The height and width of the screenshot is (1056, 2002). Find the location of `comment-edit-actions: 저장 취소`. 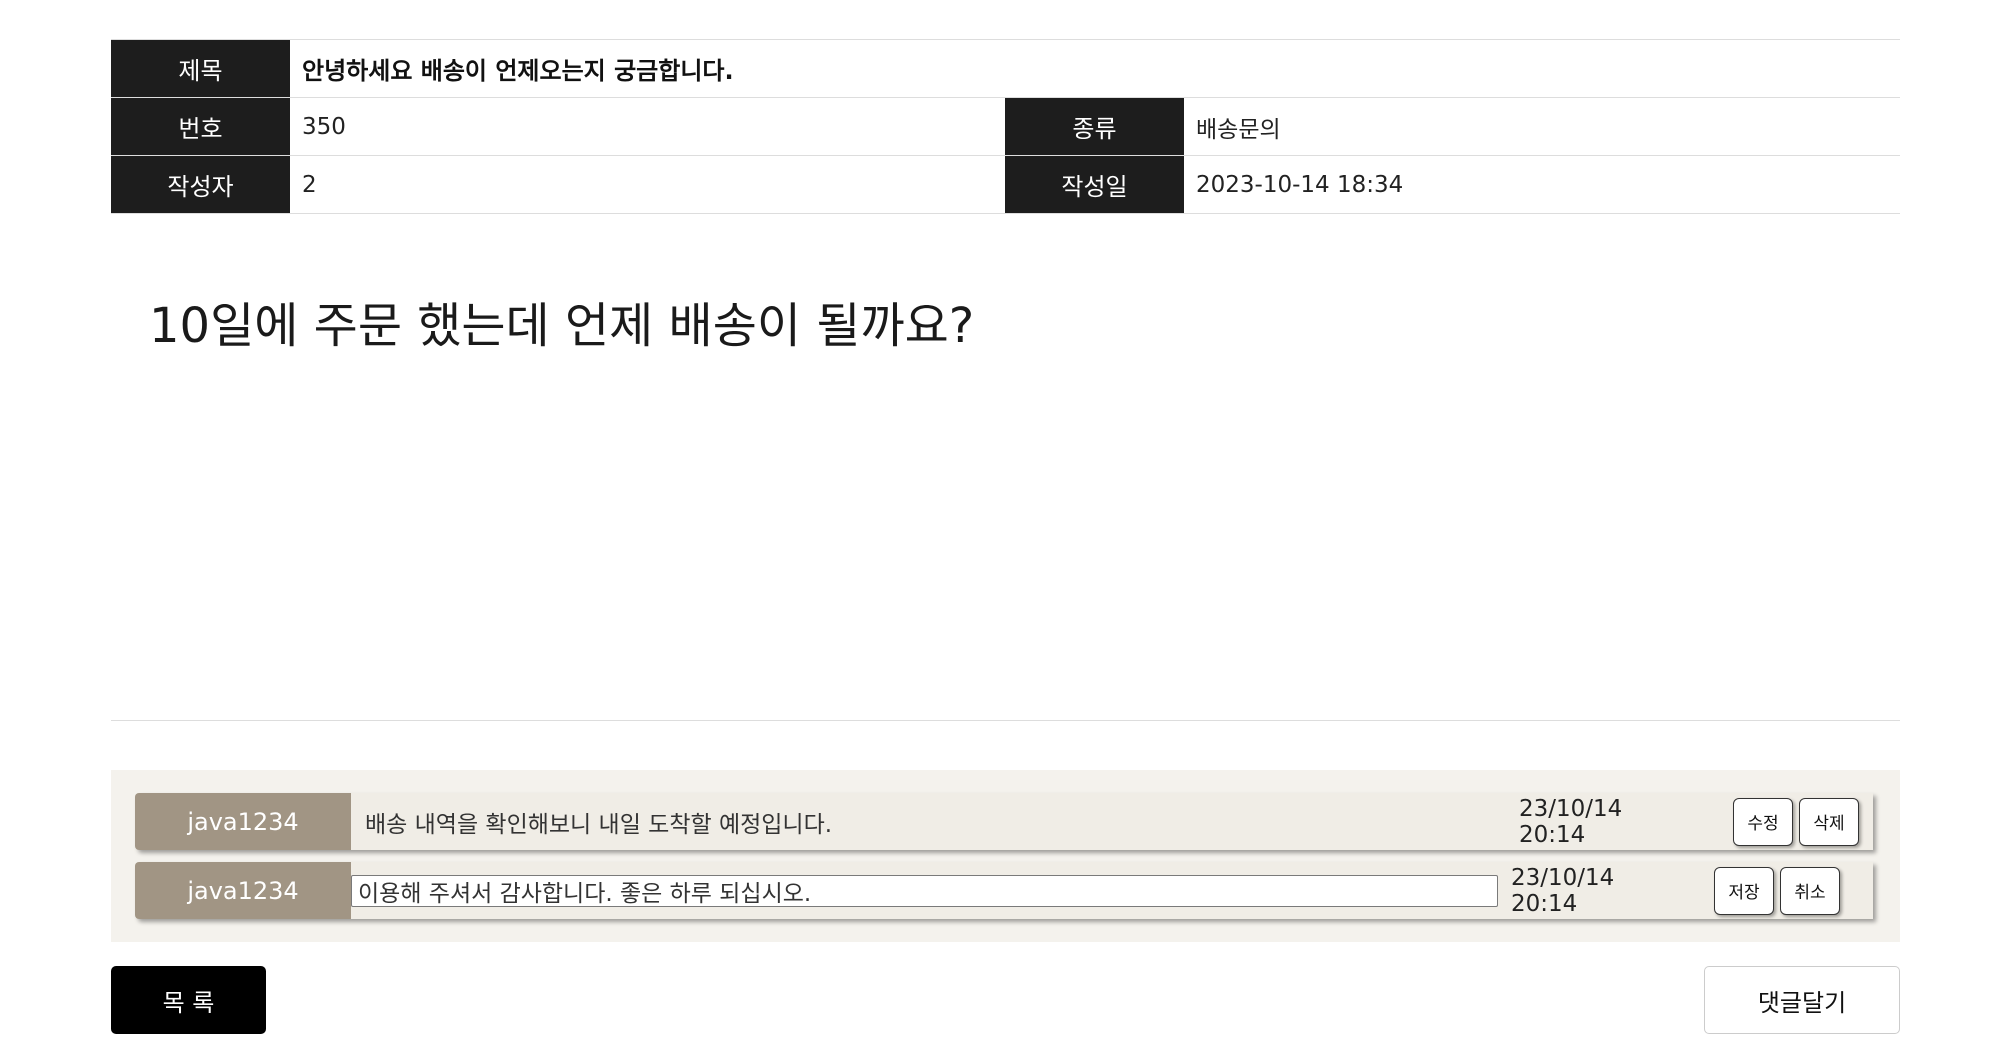

comment-edit-actions: 저장 취소 is located at coordinates (1784, 890).